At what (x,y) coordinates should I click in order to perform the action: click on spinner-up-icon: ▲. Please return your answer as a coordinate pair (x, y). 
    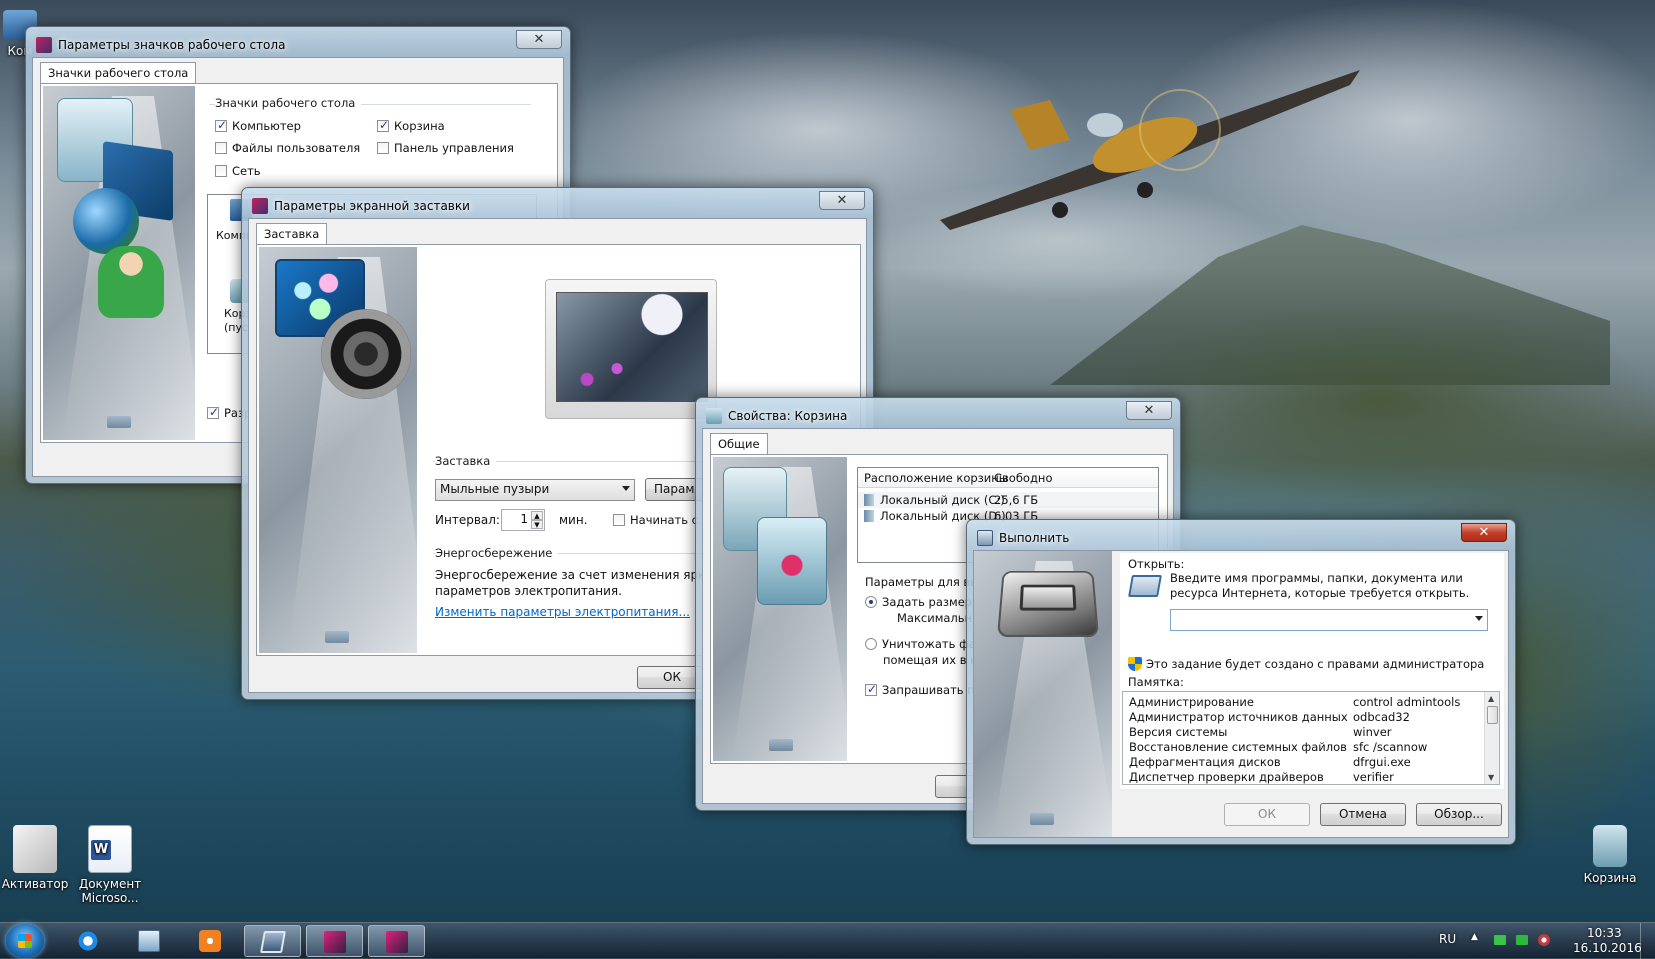
    Looking at the image, I should click on (537, 515).